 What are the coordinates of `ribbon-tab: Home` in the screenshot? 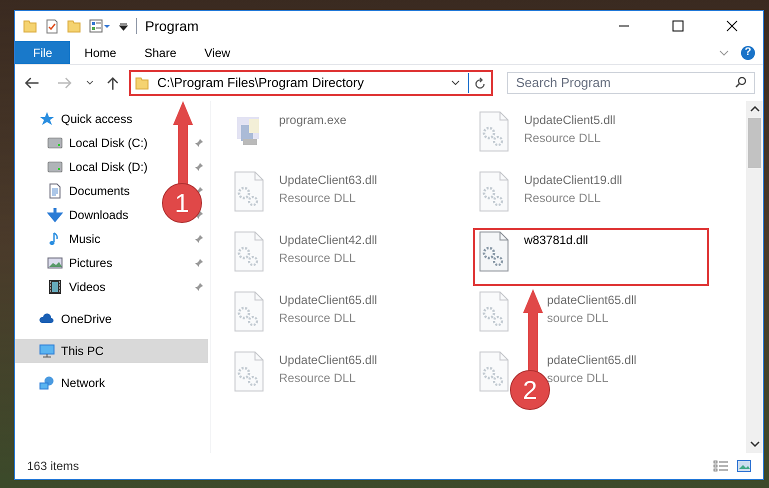 It's located at (100, 52).